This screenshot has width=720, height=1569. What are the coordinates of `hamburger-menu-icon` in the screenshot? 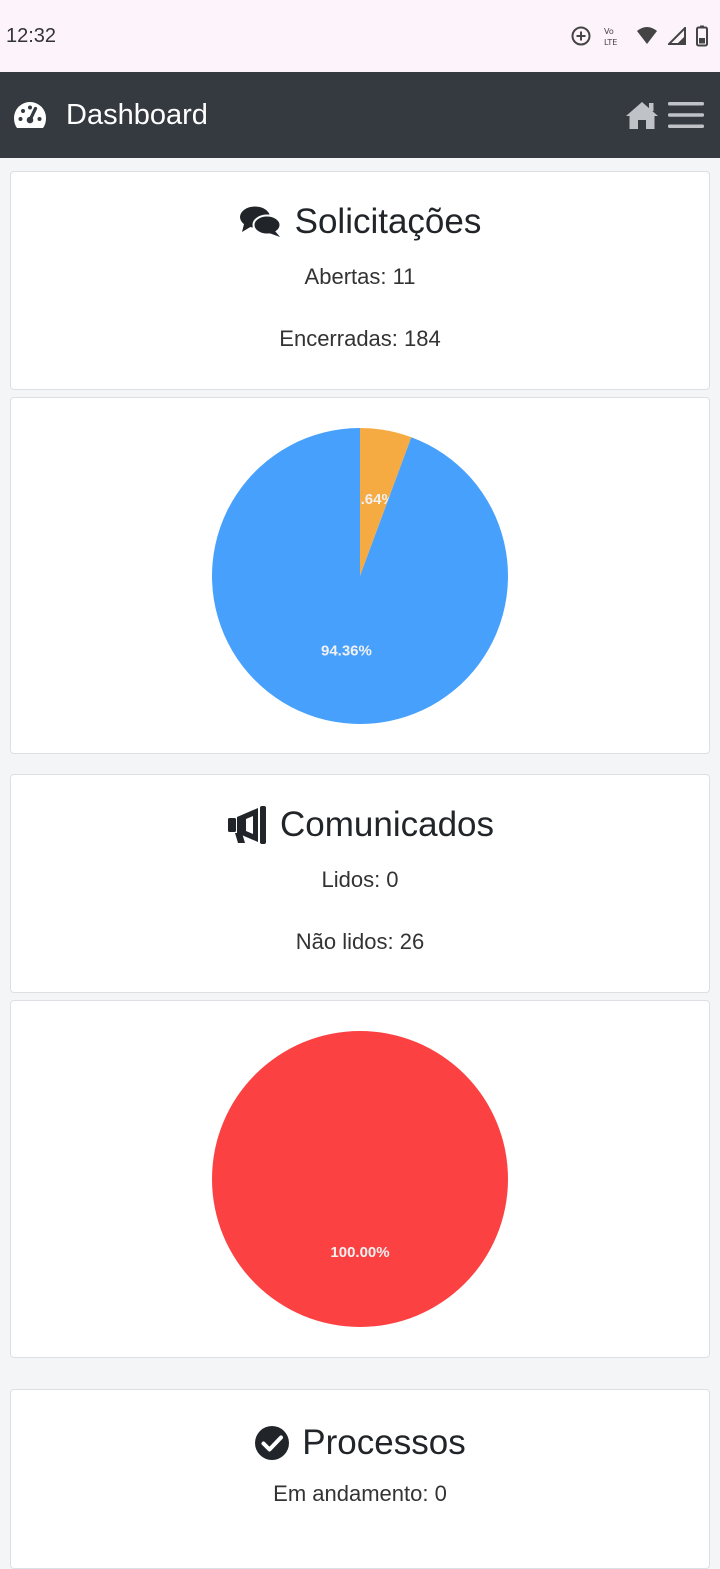 It's located at (686, 115).